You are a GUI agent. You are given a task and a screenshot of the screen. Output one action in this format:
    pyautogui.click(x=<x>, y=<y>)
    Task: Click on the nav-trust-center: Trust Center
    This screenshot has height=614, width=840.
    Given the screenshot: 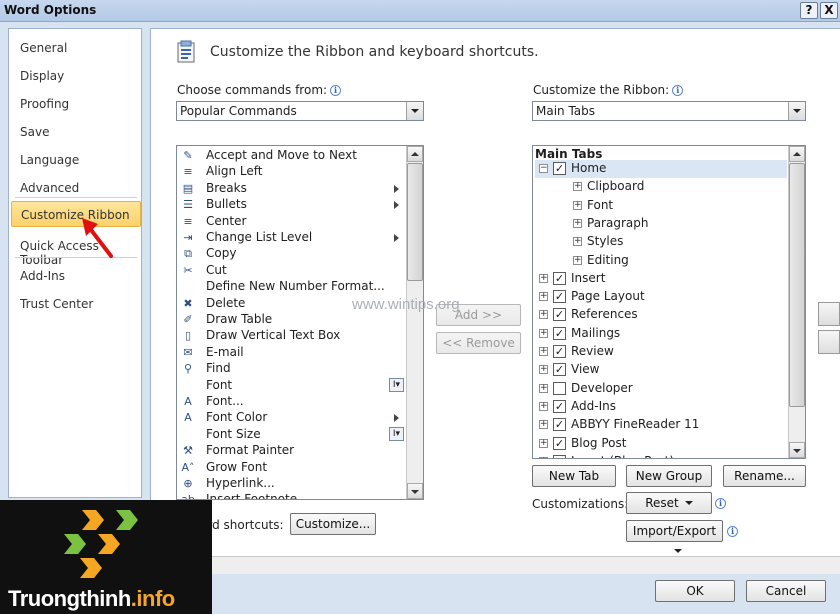 What is the action you would take?
    pyautogui.click(x=75, y=305)
    